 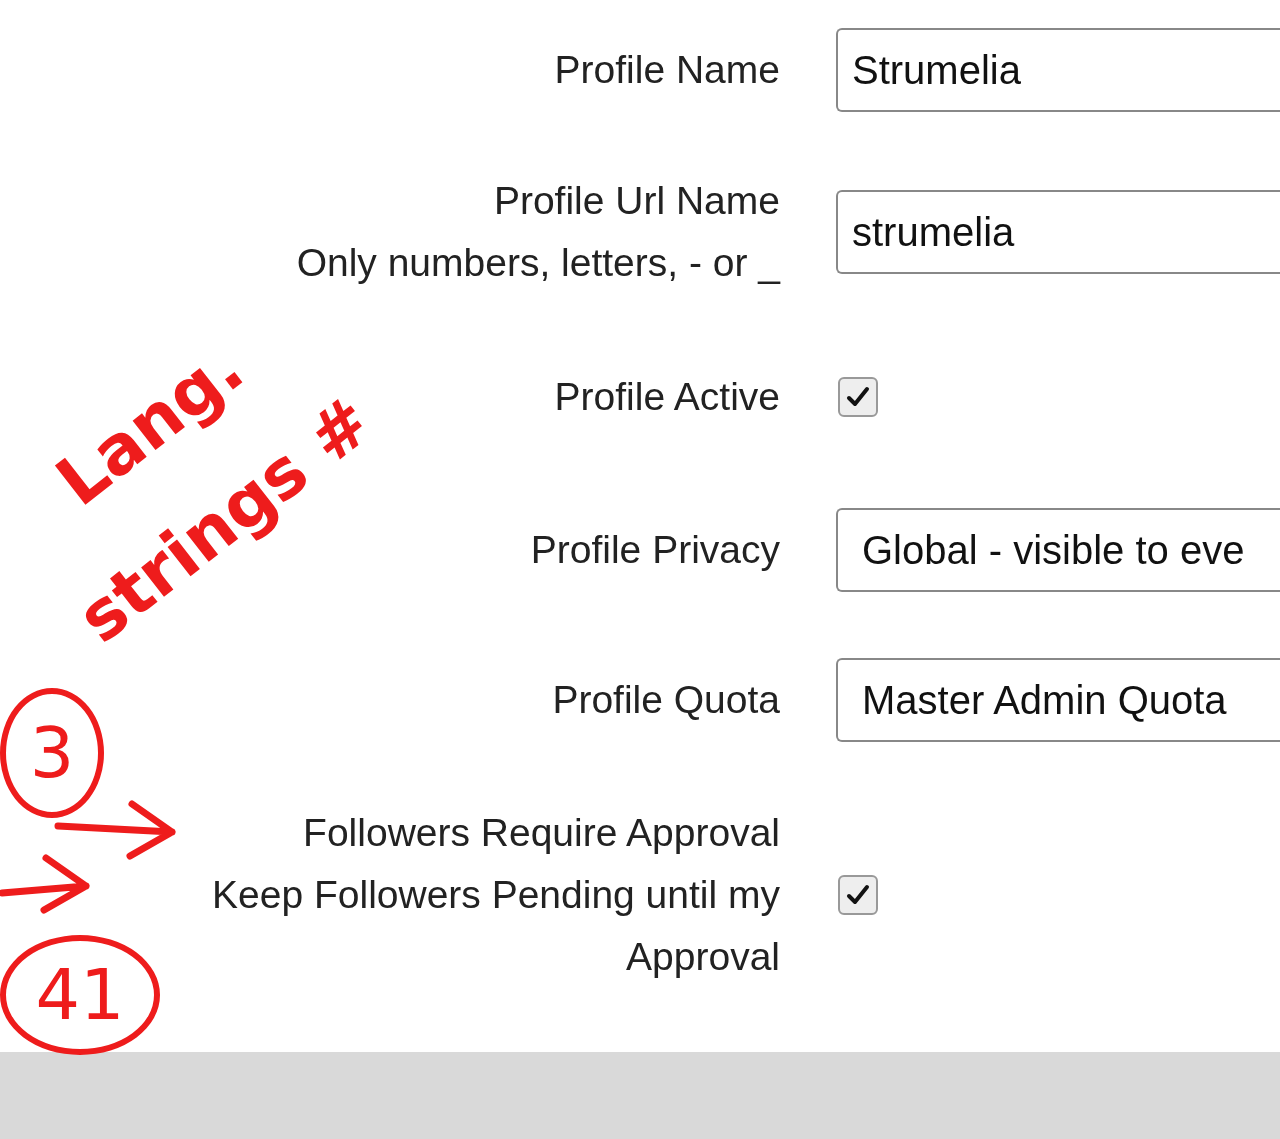 What do you see at coordinates (666, 700) in the screenshot?
I see `field-label: Profile Quota` at bounding box center [666, 700].